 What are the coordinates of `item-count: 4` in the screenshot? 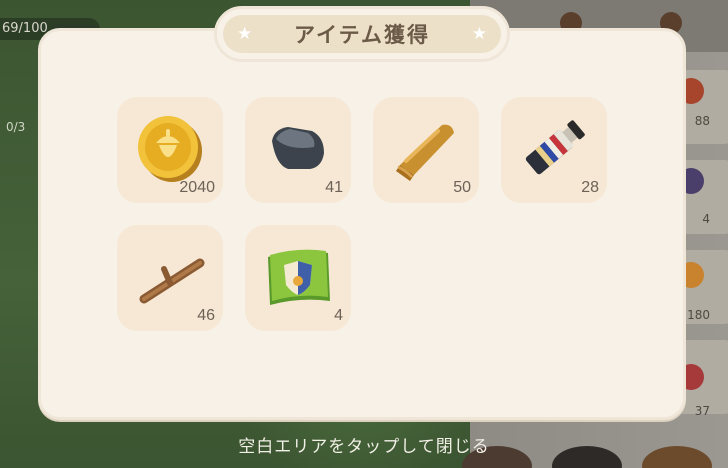 It's located at (338, 315).